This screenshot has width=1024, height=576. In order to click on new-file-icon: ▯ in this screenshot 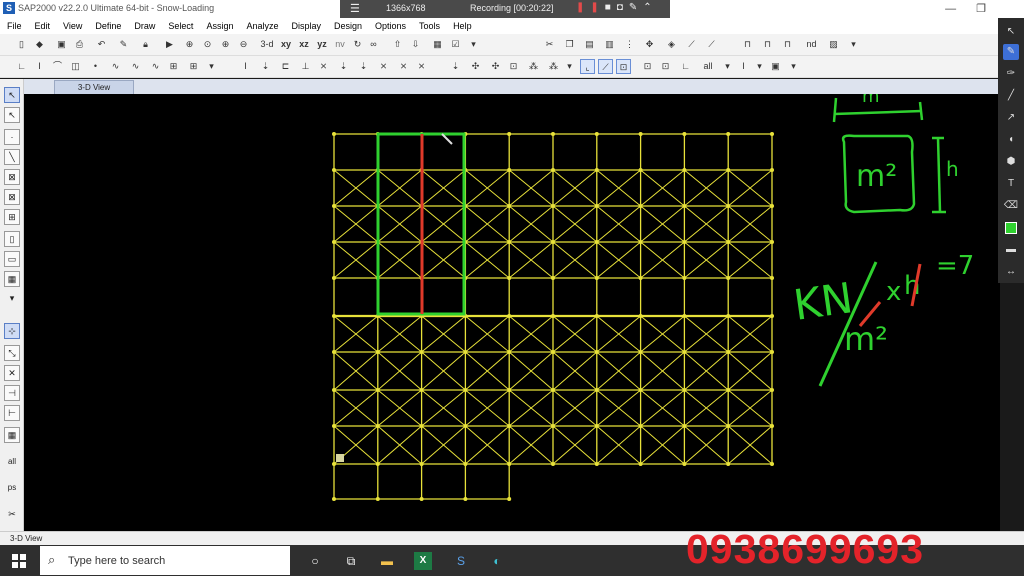, I will do `click(21, 44)`.